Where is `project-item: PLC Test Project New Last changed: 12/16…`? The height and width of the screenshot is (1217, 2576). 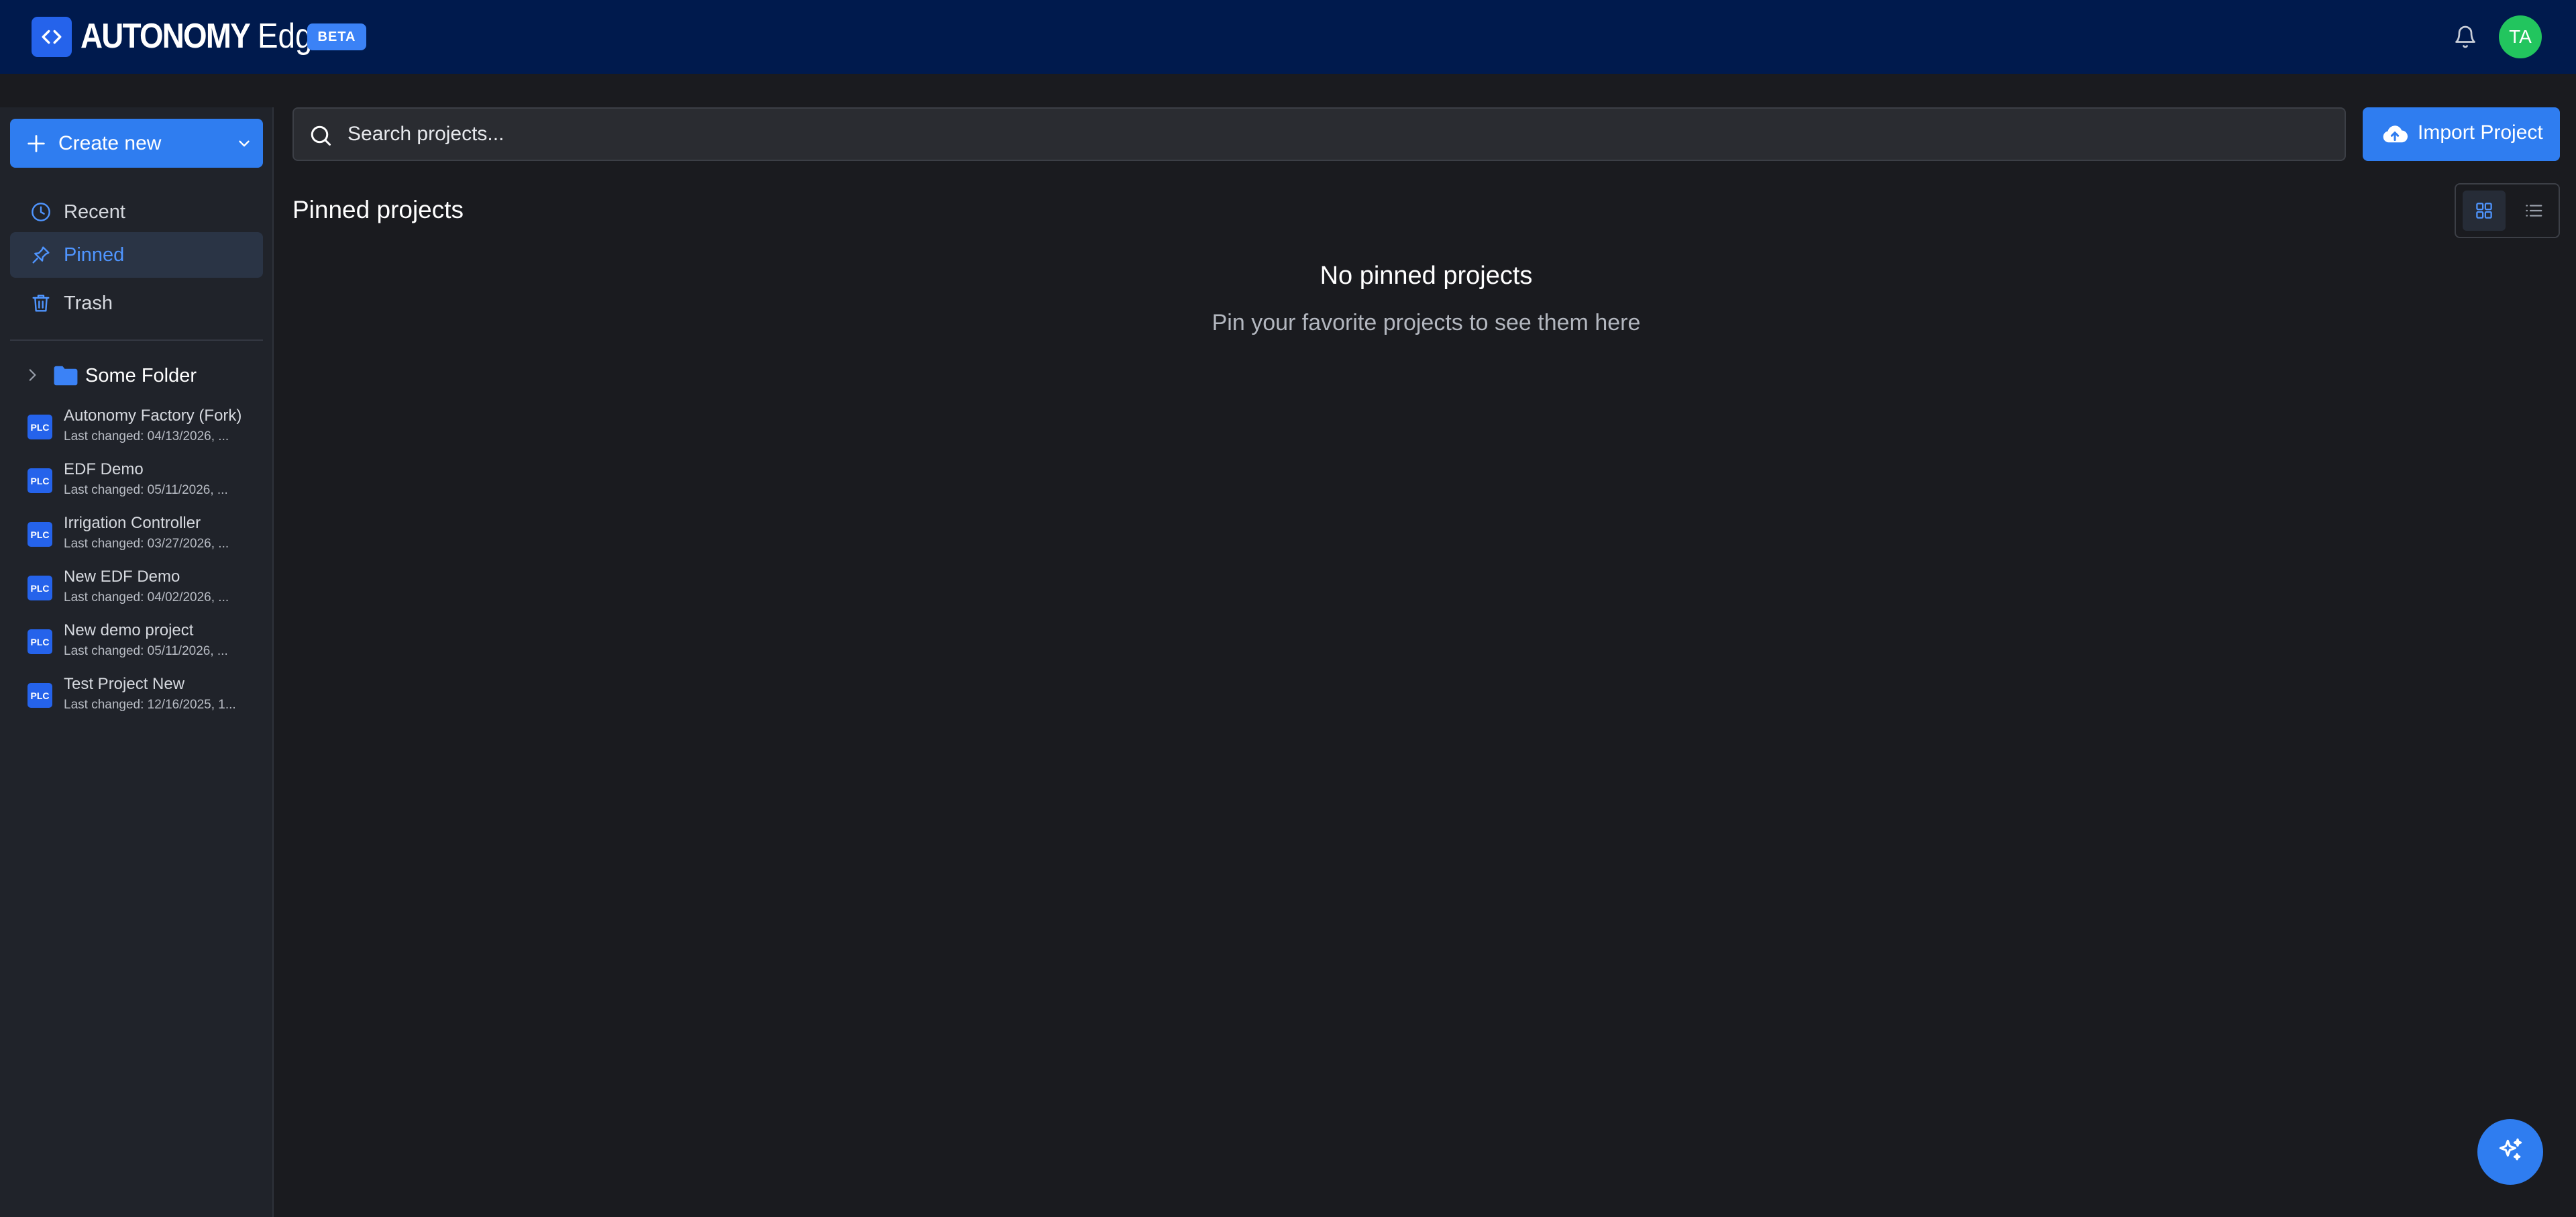 project-item: PLC Test Project New Last changed: 12/16… is located at coordinates (136, 695).